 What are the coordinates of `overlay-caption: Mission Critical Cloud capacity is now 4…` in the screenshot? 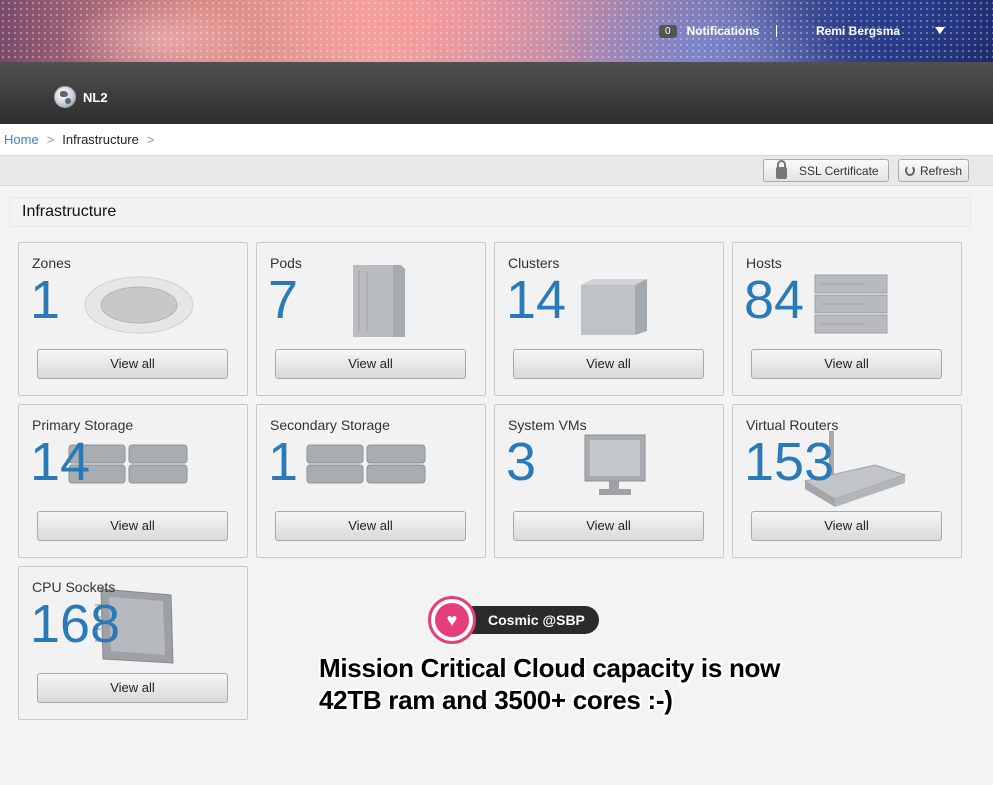 It's located at (549, 684).